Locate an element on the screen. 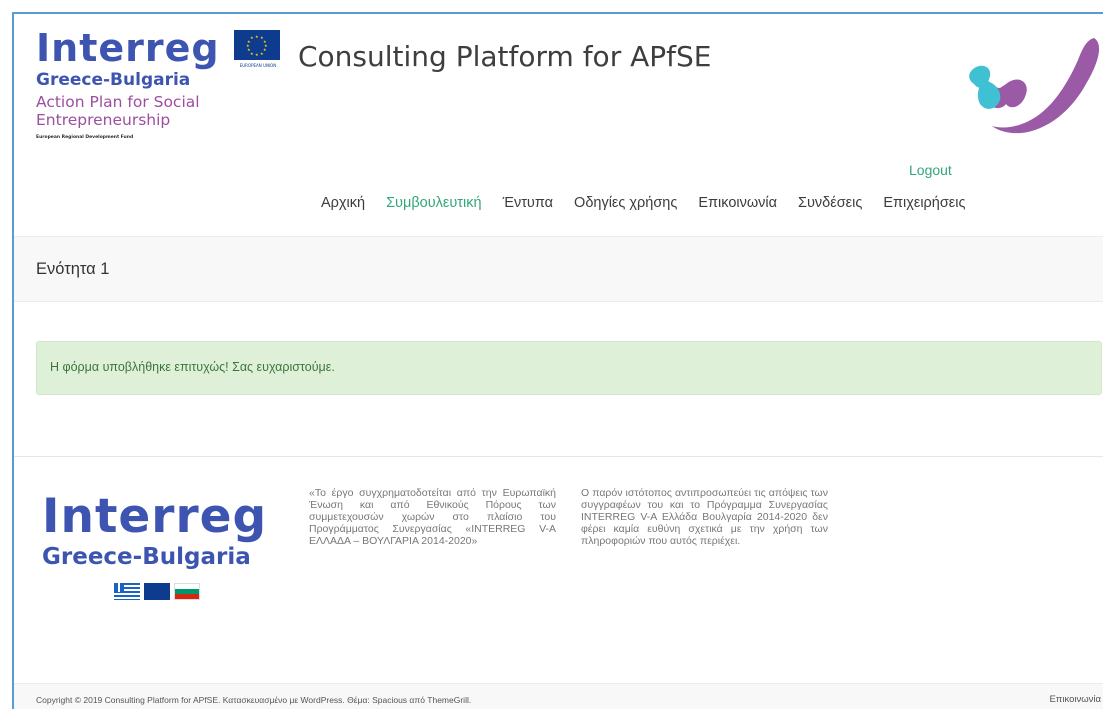  footer-interreg-logo: Interreg Greece-Bulgaria is located at coordinates (164, 530).